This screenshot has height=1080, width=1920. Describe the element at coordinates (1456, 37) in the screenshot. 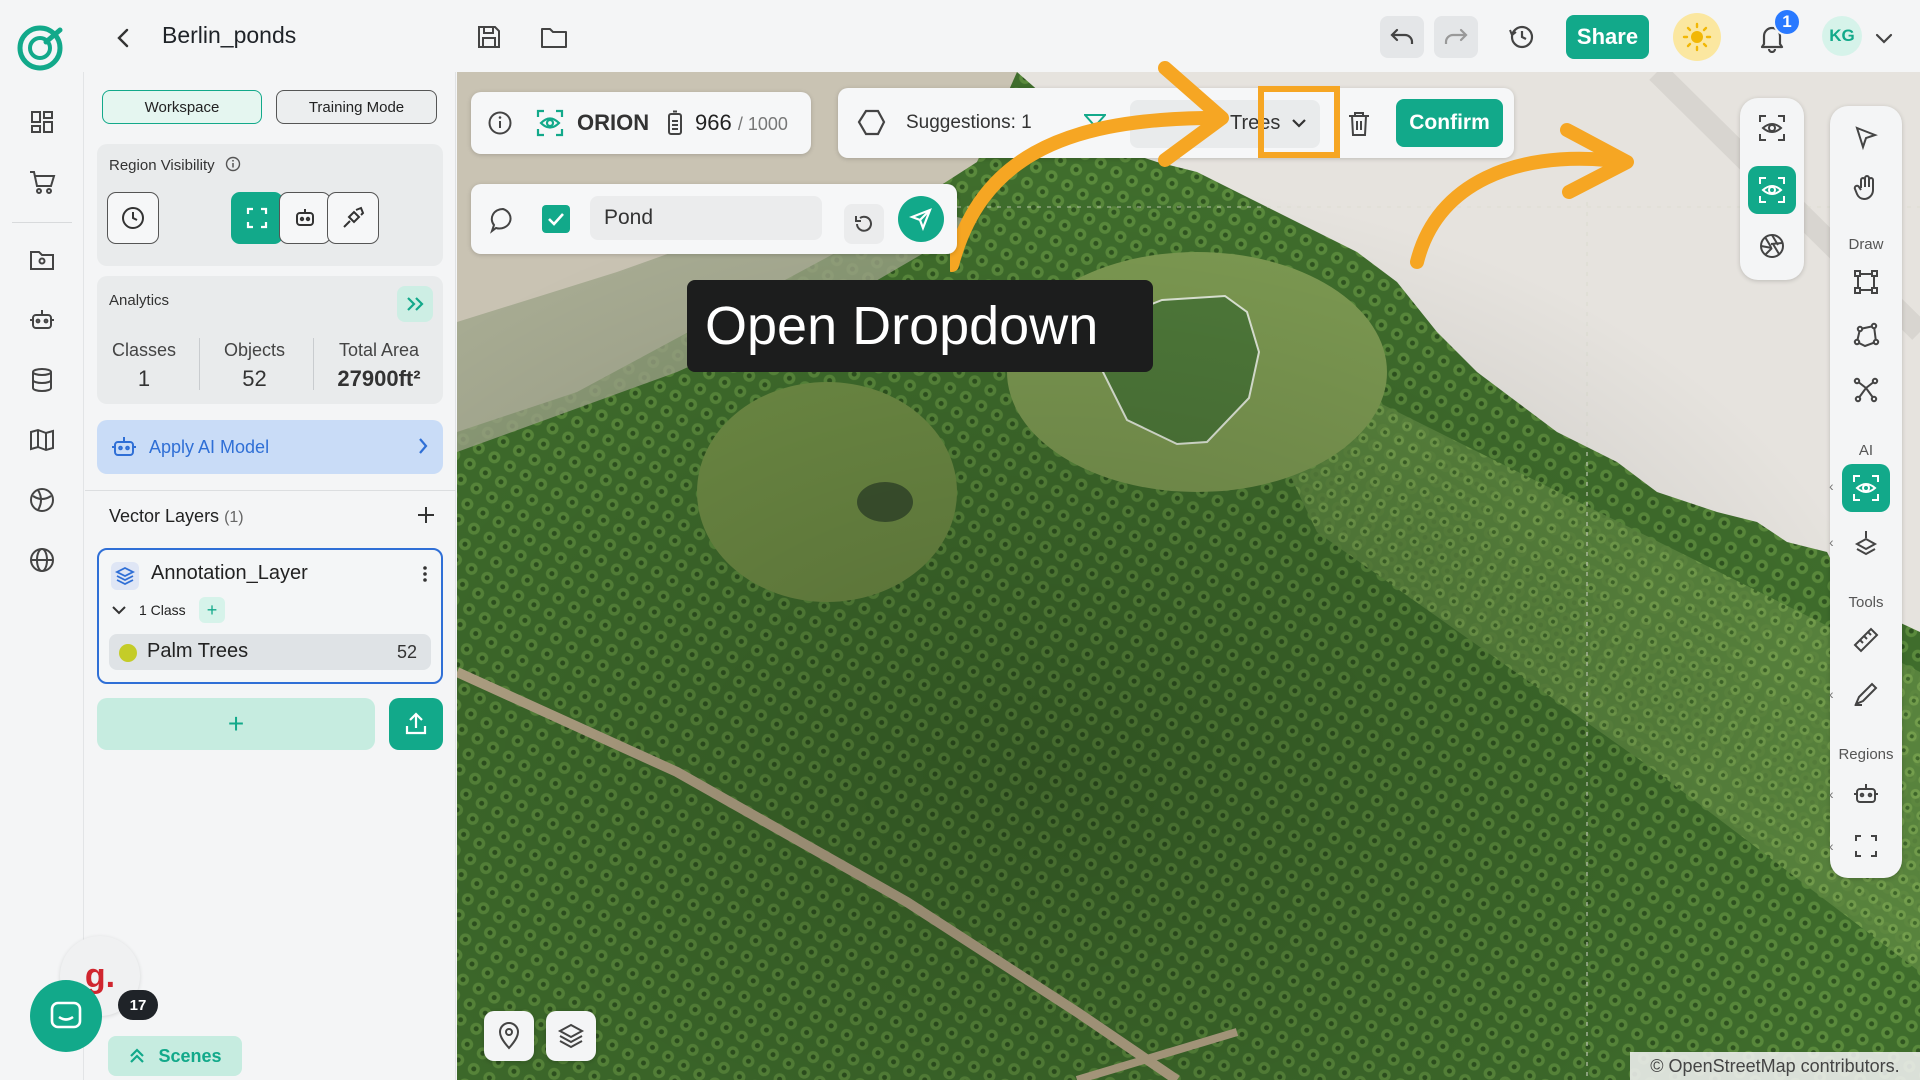

I see `redo-icon` at that location.